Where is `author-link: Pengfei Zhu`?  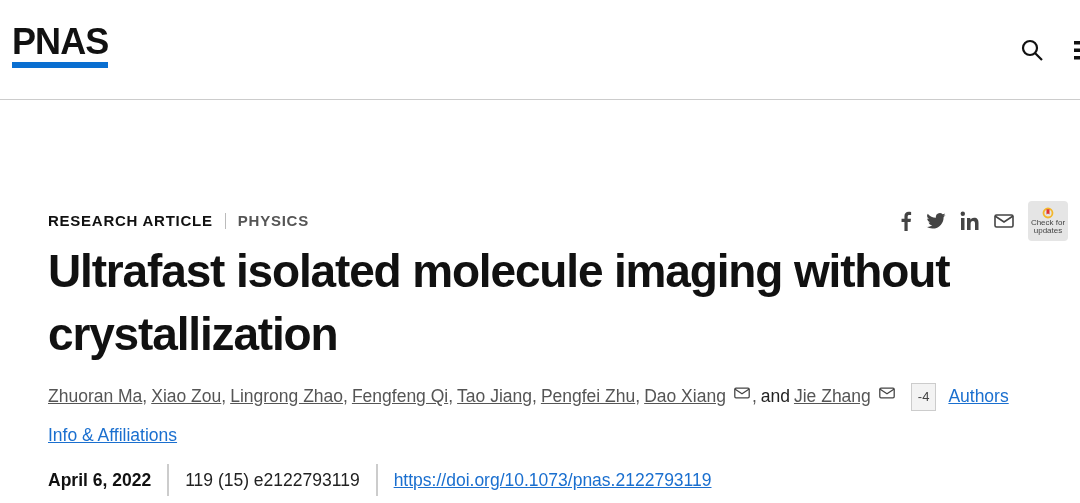
author-link: Pengfei Zhu is located at coordinates (588, 396).